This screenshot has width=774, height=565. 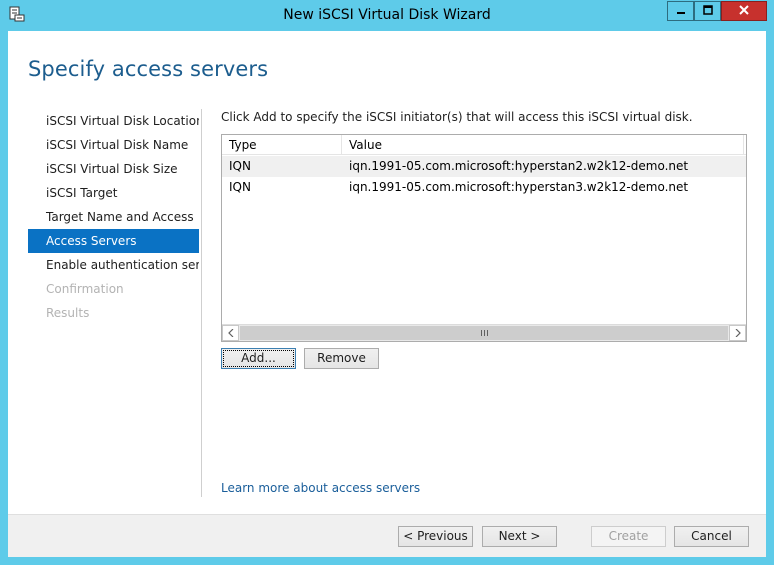 I want to click on chevron-right-icon, so click(x=738, y=333).